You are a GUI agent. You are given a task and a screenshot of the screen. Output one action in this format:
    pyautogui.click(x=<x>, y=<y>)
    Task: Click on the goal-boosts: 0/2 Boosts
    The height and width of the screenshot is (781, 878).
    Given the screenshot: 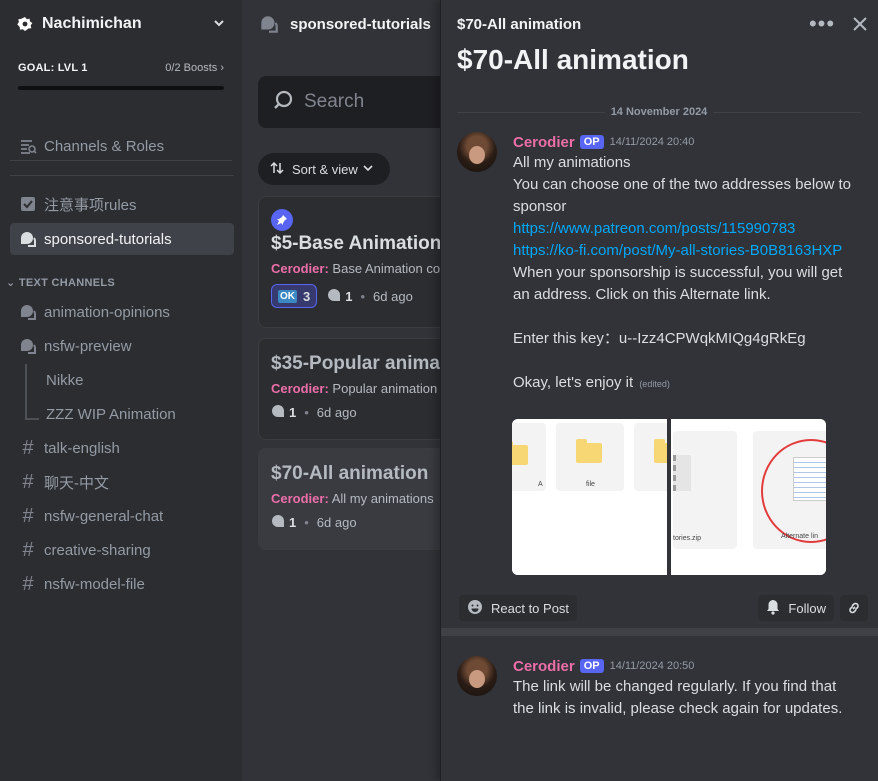 What is the action you would take?
    pyautogui.click(x=191, y=68)
    